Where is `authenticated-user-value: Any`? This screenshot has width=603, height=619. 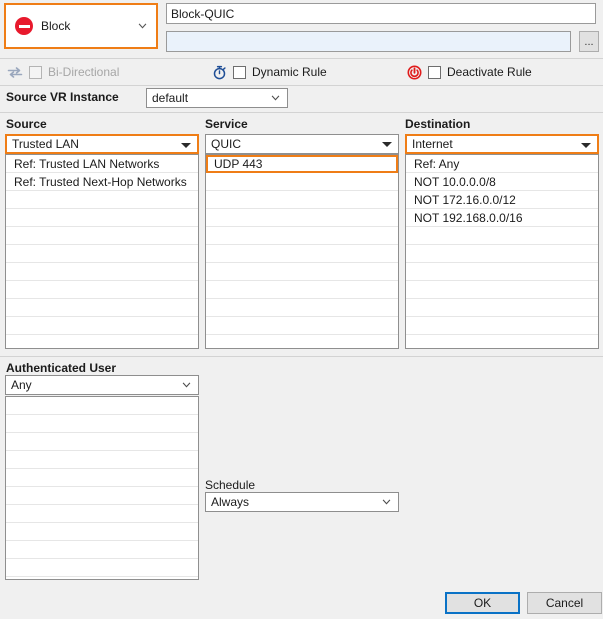
authenticated-user-value: Any is located at coordinates (21, 385).